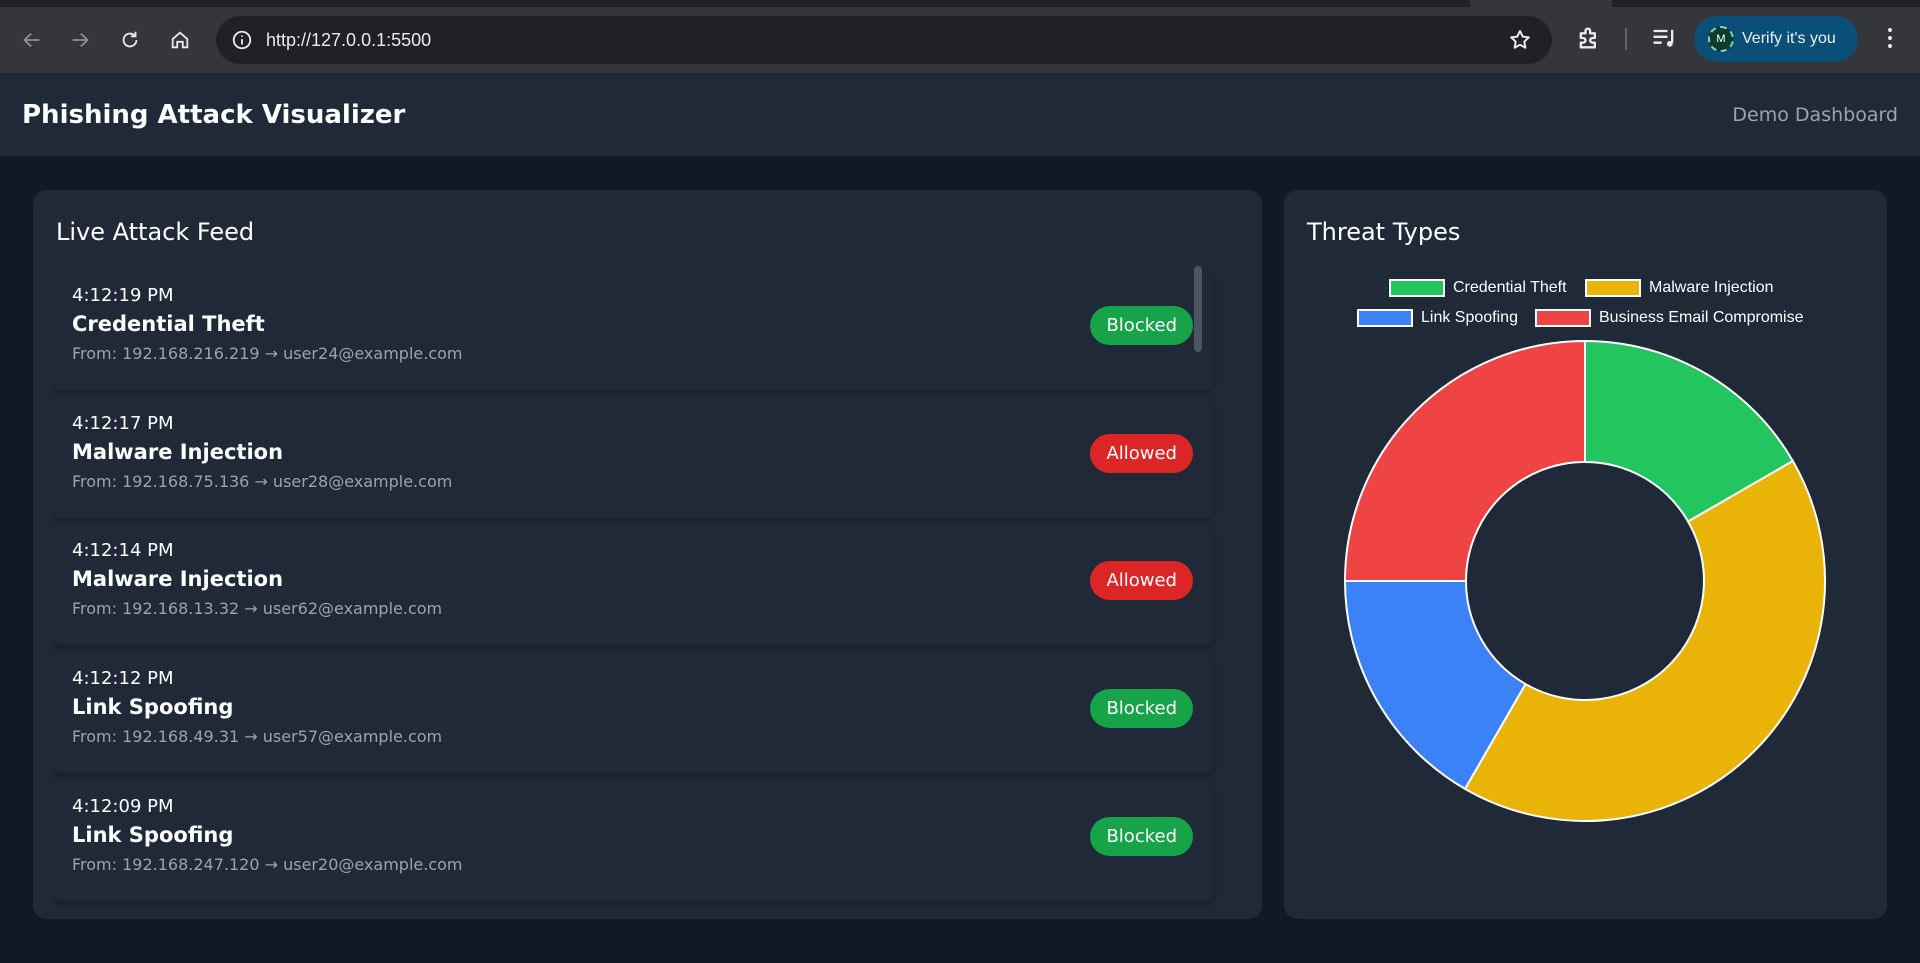 The width and height of the screenshot is (1920, 963). What do you see at coordinates (1464, 460) in the screenshot?
I see `donut-slice-business-email-compromise` at bounding box center [1464, 460].